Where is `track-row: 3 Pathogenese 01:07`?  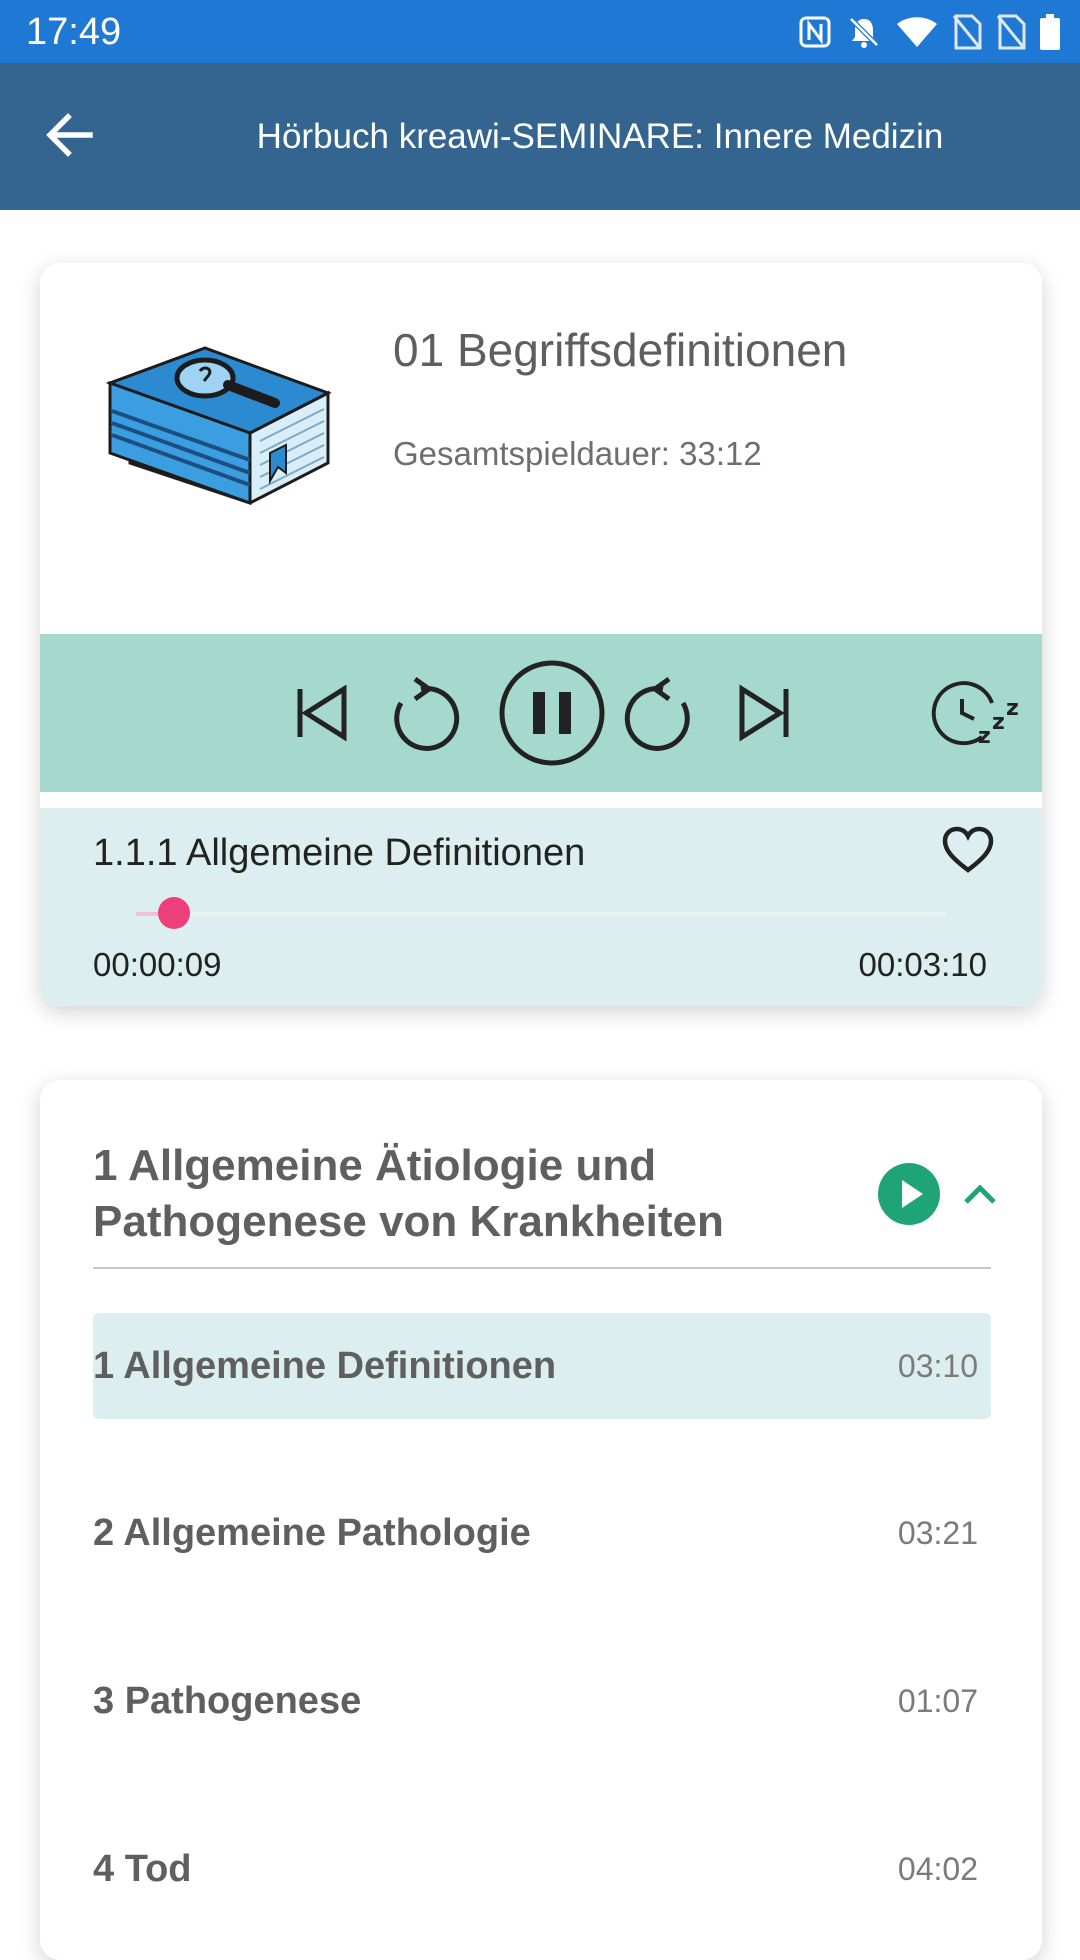
track-row: 3 Pathogenese 01:07 is located at coordinates (542, 1701).